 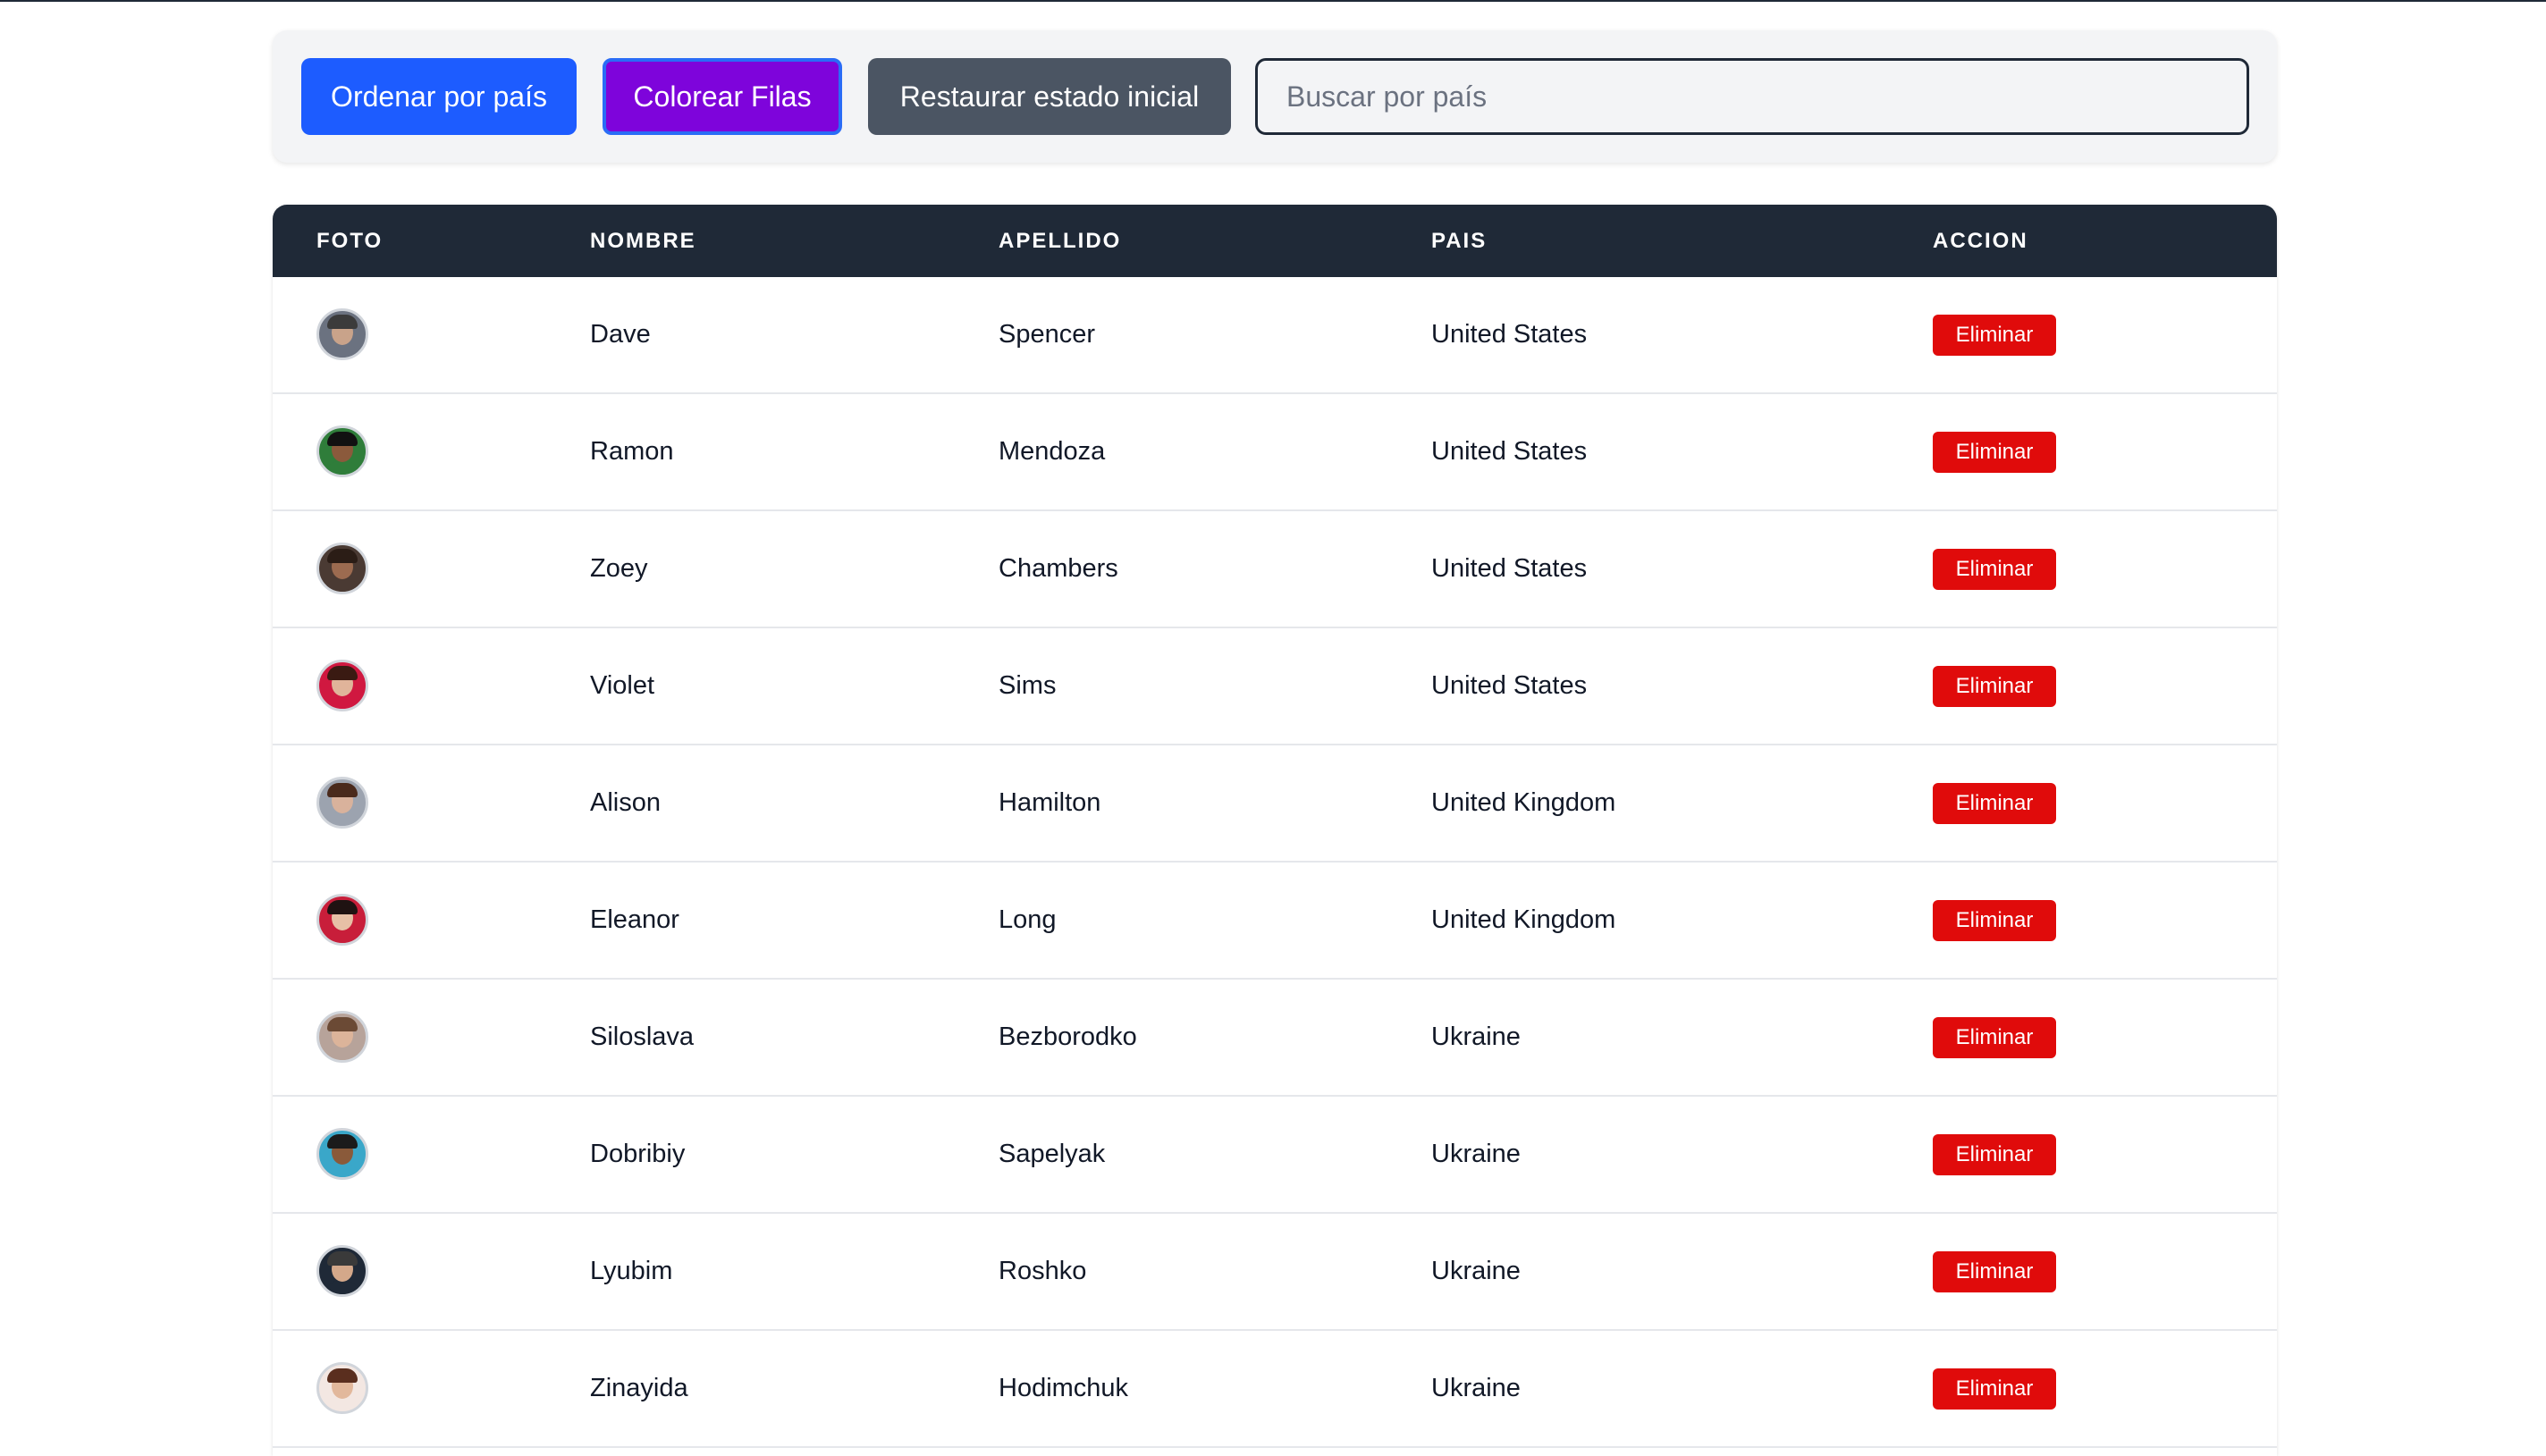 I want to click on cell-nombre: Eleanor, so click(x=635, y=919).